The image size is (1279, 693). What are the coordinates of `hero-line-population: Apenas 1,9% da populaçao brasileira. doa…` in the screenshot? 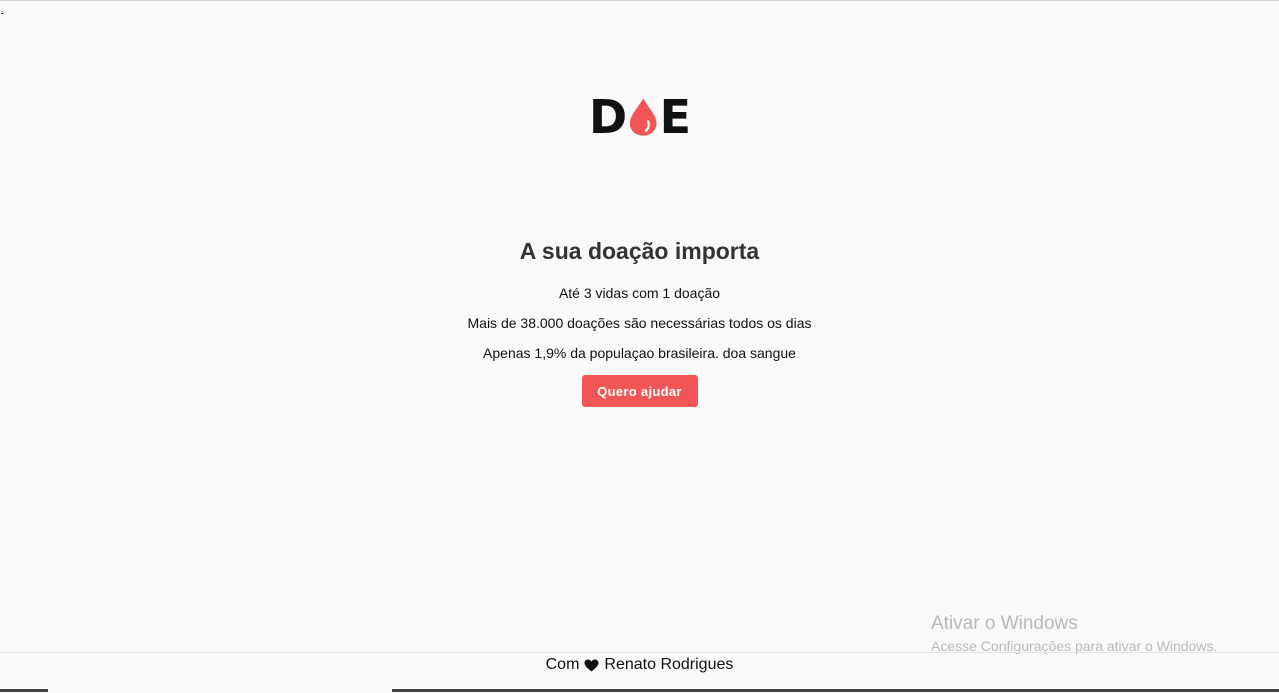 It's located at (639, 353).